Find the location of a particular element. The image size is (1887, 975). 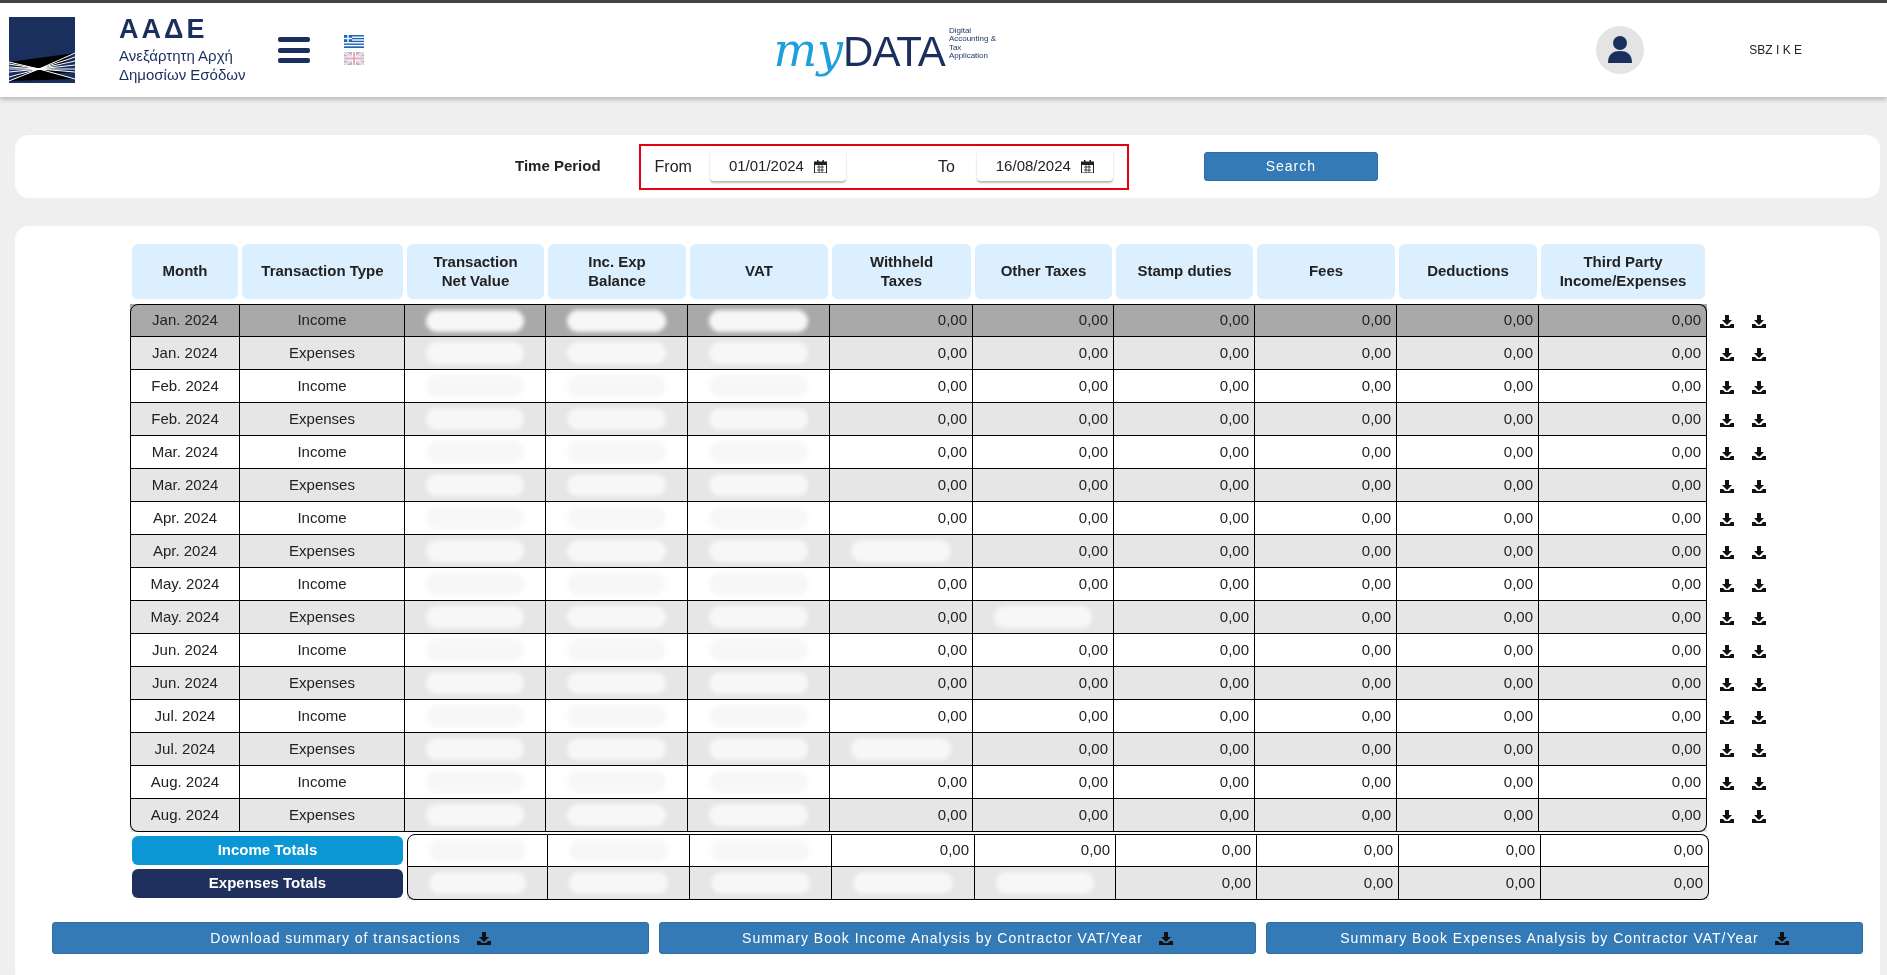

column-header: Deductions is located at coordinates (1468, 271).